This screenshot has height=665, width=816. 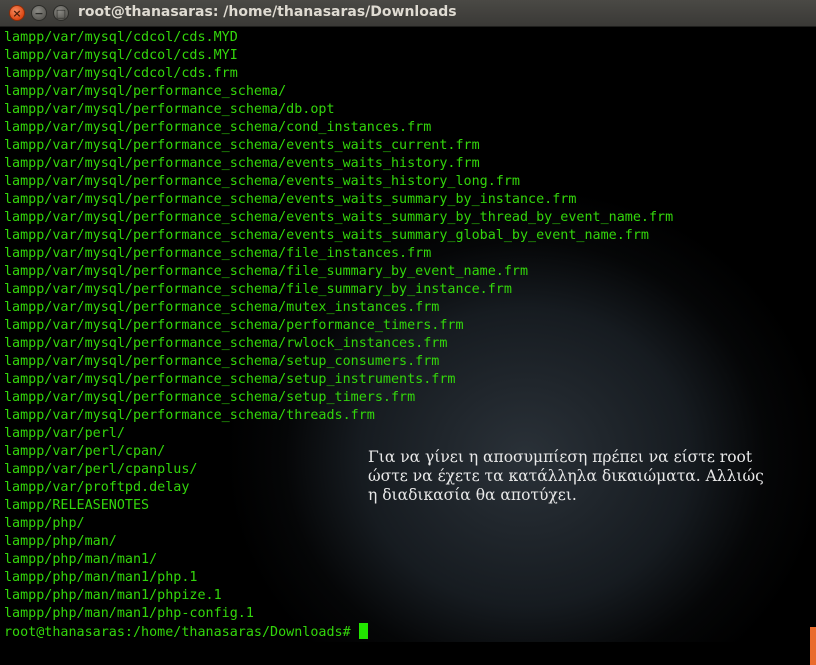 What do you see at coordinates (129, 613) in the screenshot?
I see `terminal-line: lampp/php/man/man1/php-config.1` at bounding box center [129, 613].